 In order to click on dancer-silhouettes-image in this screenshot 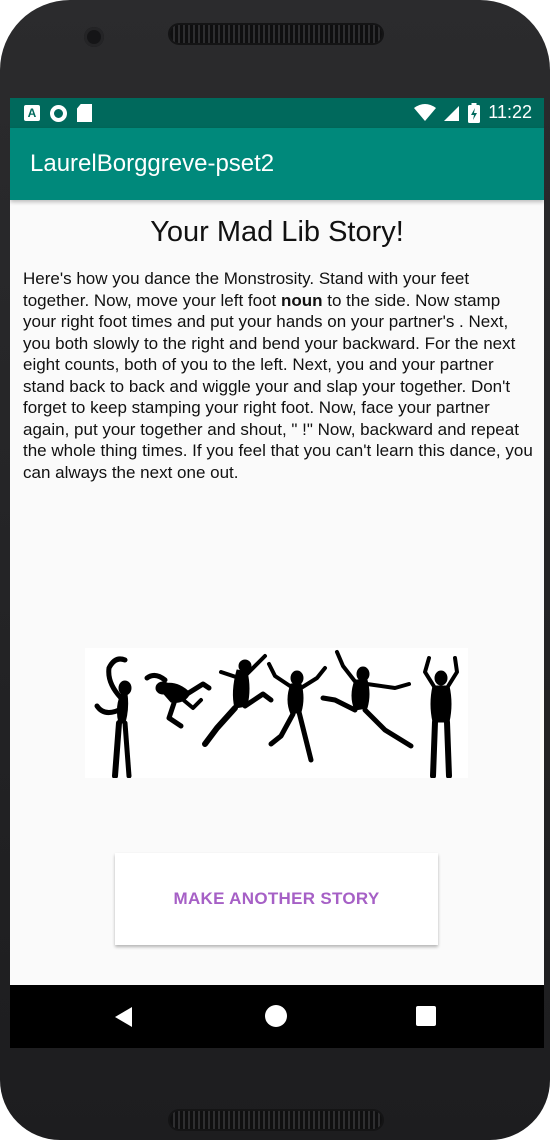, I will do `click(276, 713)`.